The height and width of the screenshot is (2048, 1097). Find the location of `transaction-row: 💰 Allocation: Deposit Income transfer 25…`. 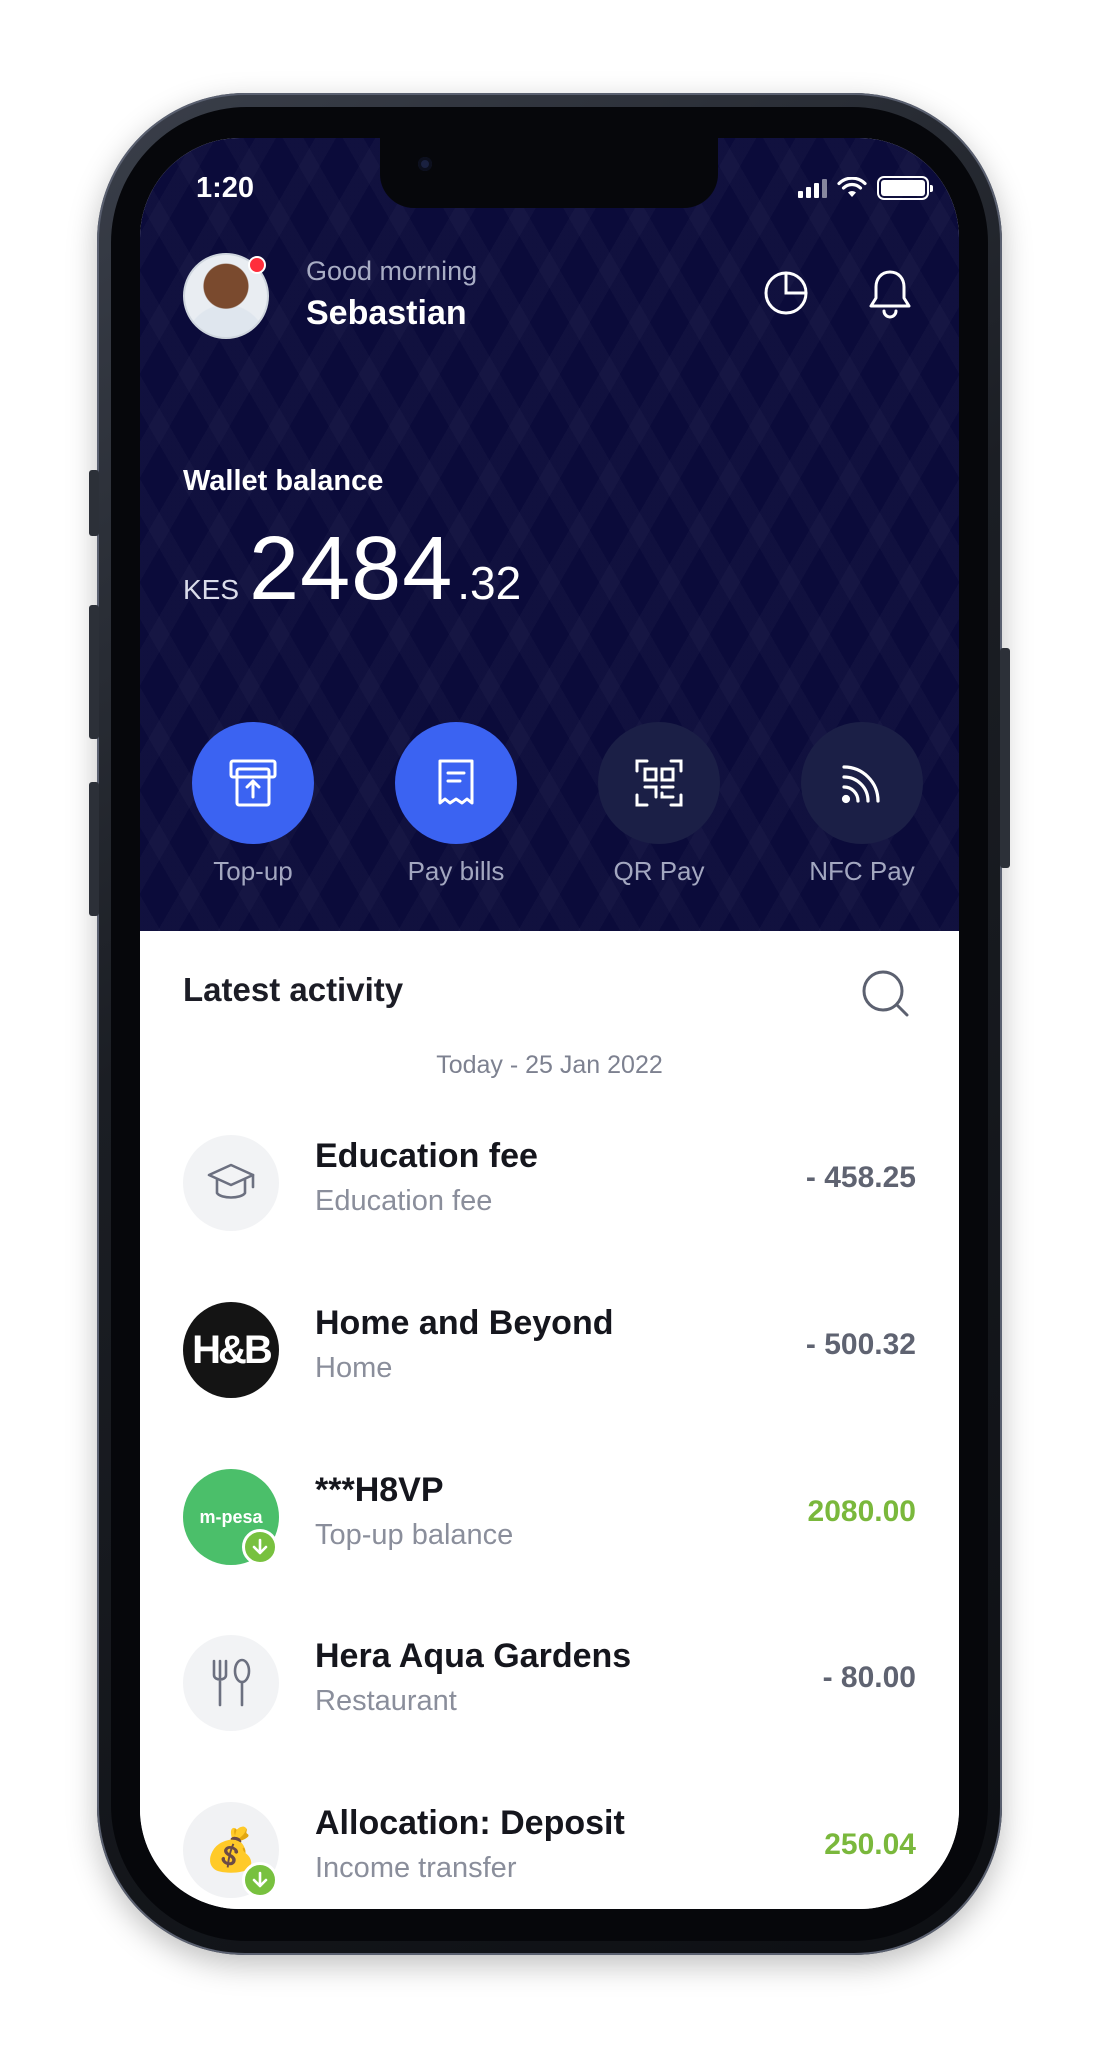

transaction-row: 💰 Allocation: Deposit Income transfer 25… is located at coordinates (549, 1846).